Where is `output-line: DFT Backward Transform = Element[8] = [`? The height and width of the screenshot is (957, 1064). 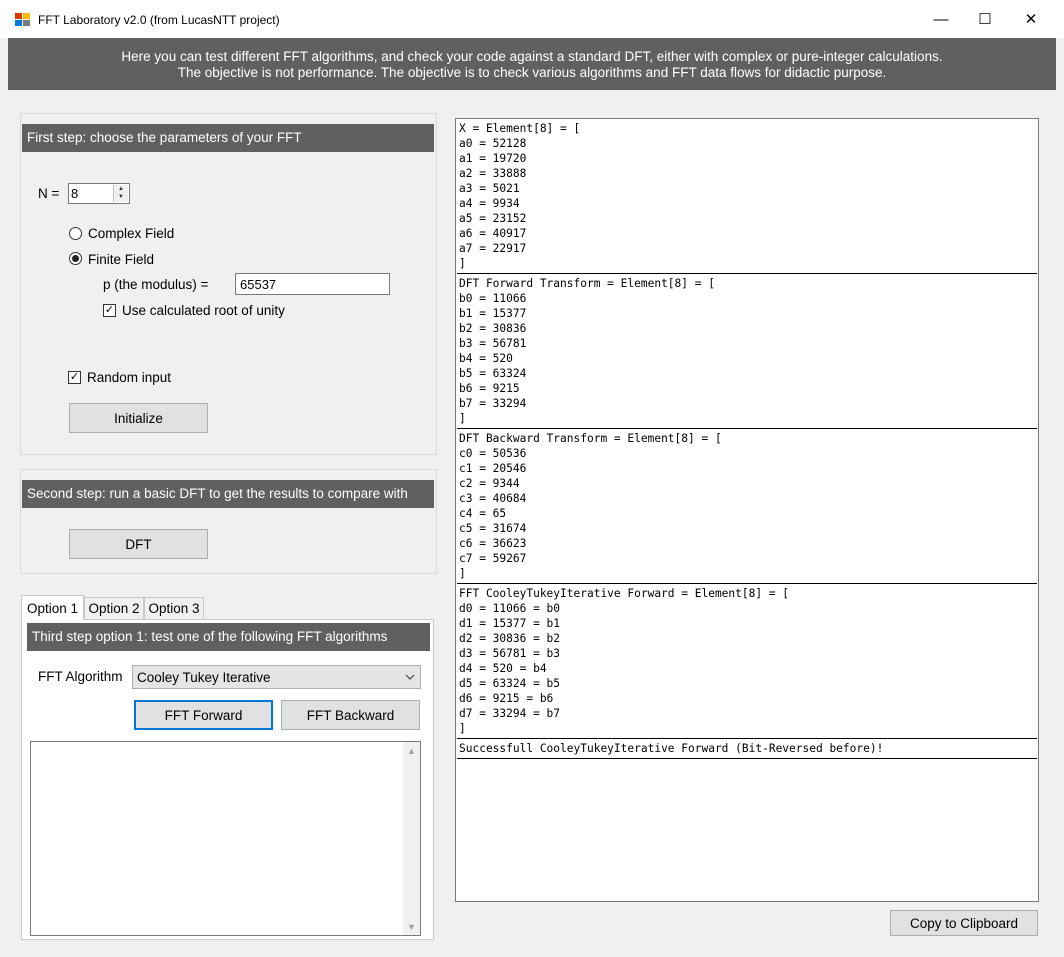
output-line: DFT Backward Transform = Element[8] = [ is located at coordinates (590, 438).